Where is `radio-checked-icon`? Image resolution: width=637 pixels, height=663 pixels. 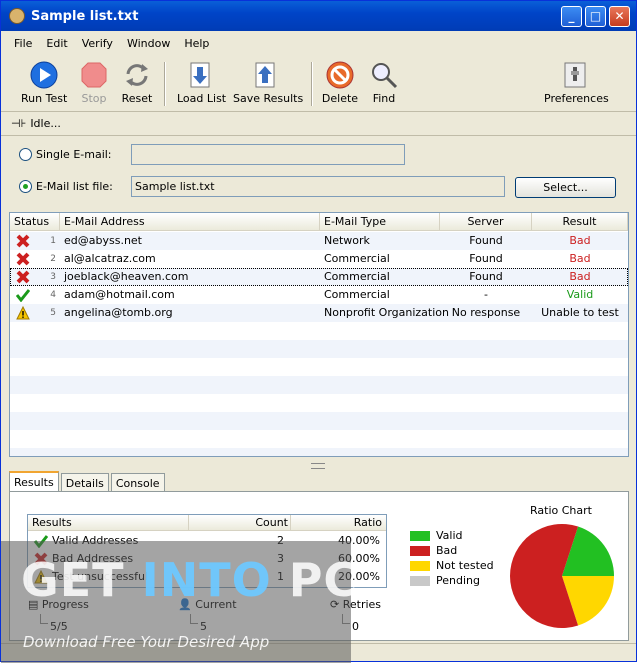 radio-checked-icon is located at coordinates (25, 186).